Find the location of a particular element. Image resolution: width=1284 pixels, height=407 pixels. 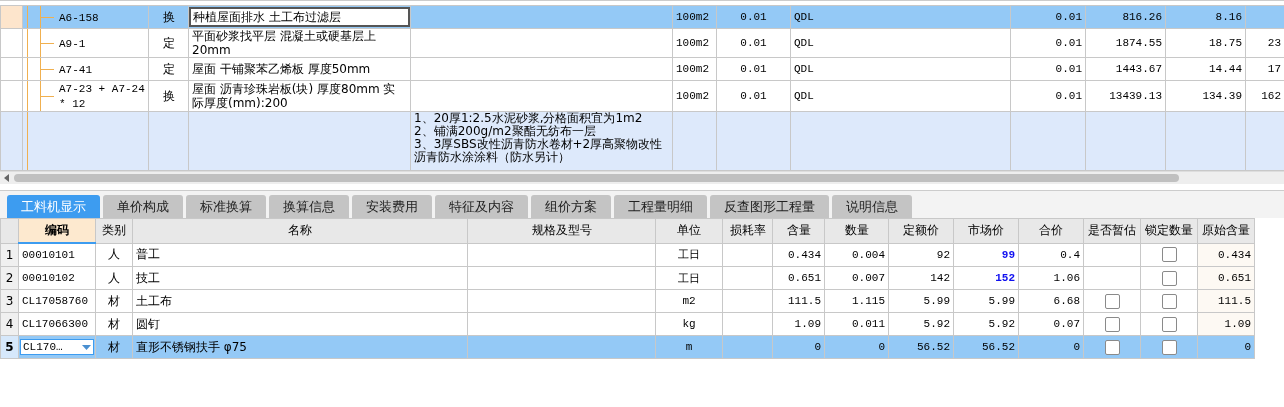

tab: 组价方案 is located at coordinates (571, 206).